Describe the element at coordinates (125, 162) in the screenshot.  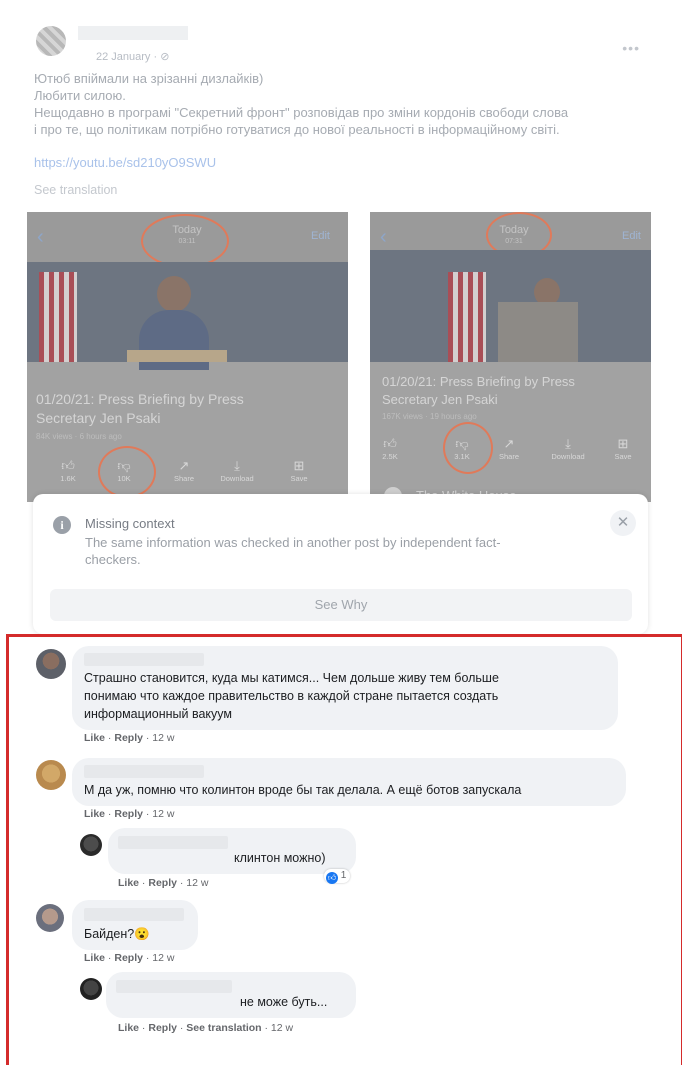
I see `post-link: https://youtu.be/sd210yO9SWU` at that location.